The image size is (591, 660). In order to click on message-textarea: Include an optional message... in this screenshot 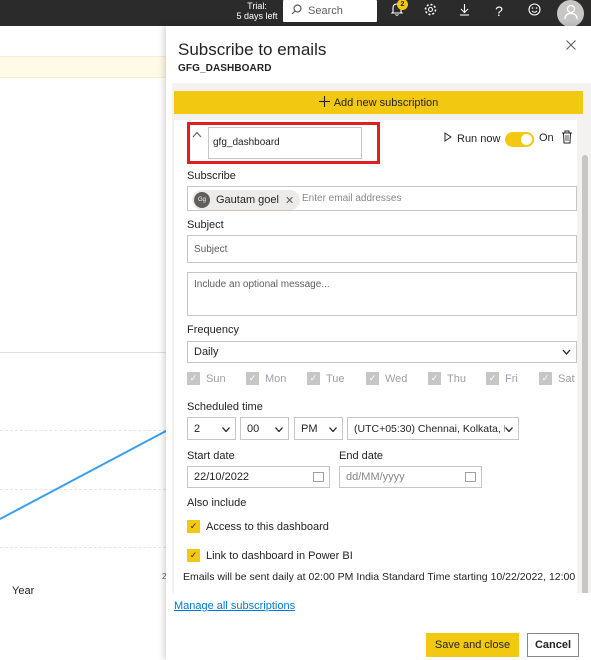, I will do `click(382, 294)`.